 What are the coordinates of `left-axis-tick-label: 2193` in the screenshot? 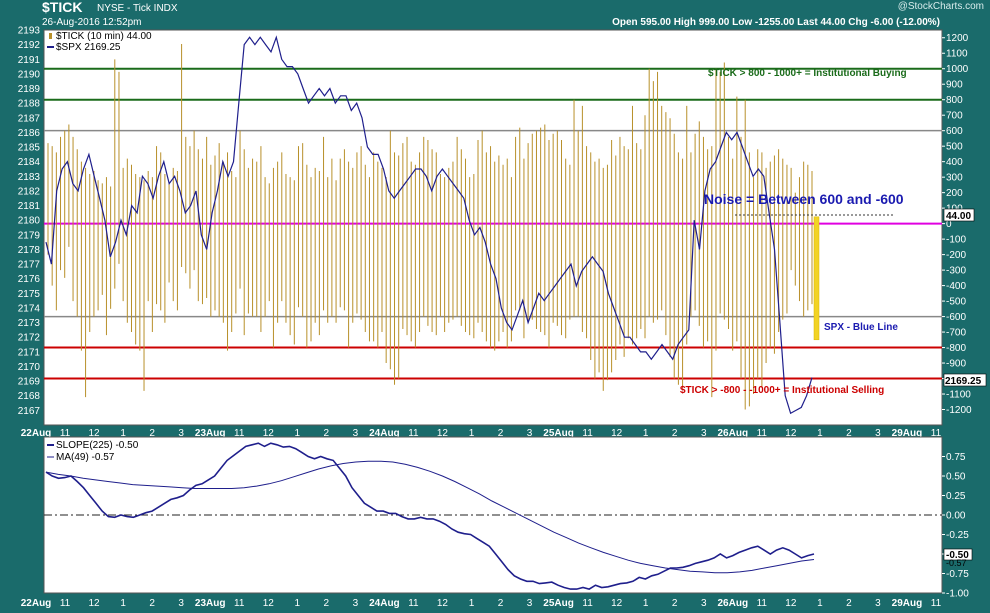 It's located at (29, 31).